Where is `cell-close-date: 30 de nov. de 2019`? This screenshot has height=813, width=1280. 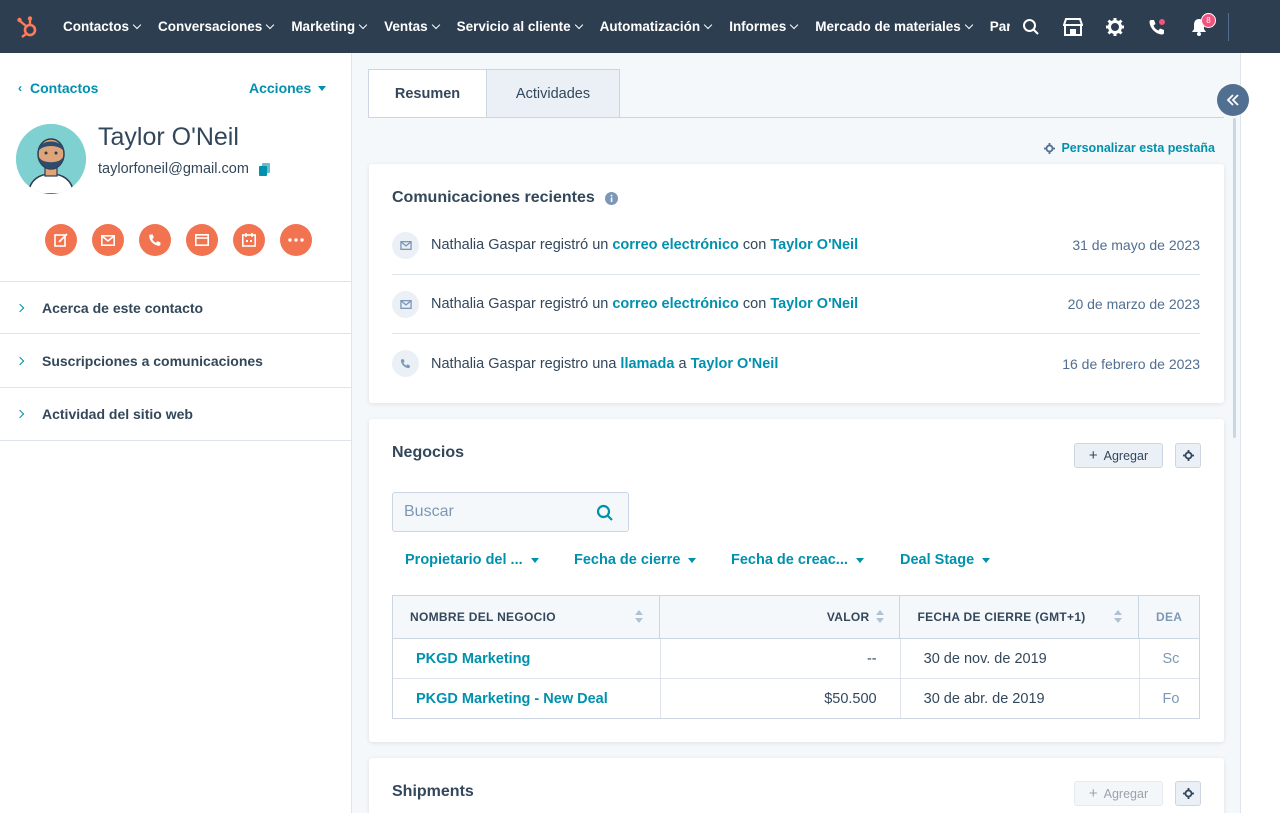 cell-close-date: 30 de nov. de 2019 is located at coordinates (1020, 658).